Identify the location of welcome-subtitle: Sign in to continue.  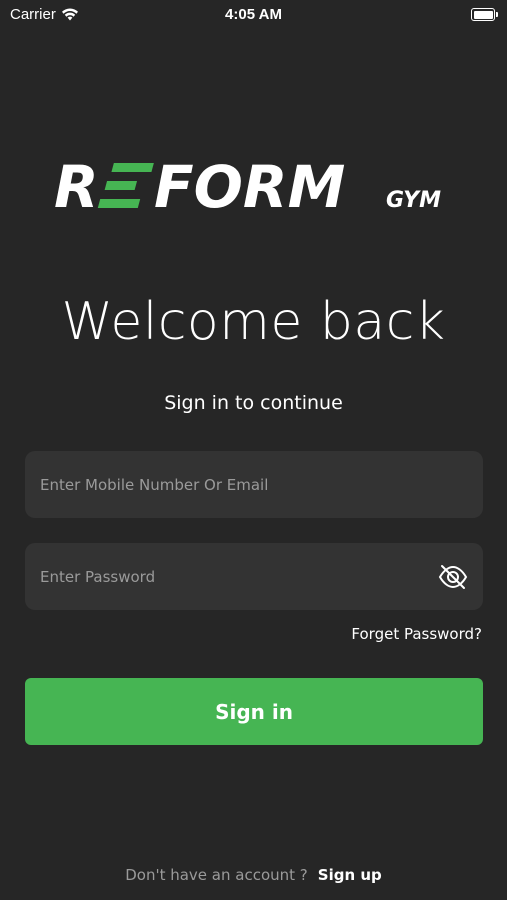
(253, 403).